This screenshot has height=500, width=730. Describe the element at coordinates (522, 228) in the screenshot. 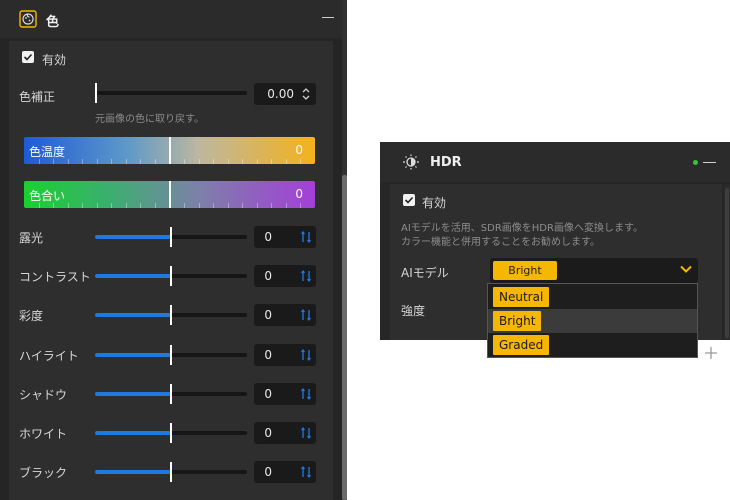

I see `hdr-description-line-1: AIモデルを活用、SDR画像をHDR画像へ変換します。` at that location.